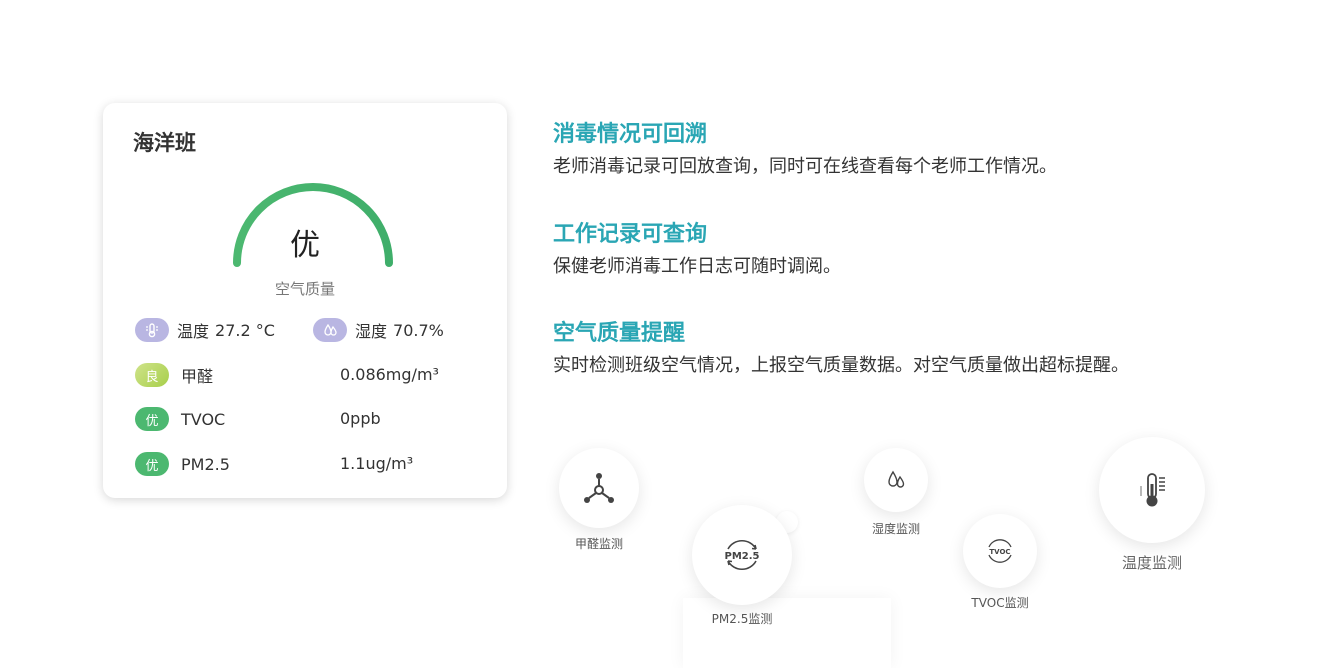 This screenshot has height=668, width=1321. I want to click on pm25-value: 1.1ug/m³, so click(377, 463).